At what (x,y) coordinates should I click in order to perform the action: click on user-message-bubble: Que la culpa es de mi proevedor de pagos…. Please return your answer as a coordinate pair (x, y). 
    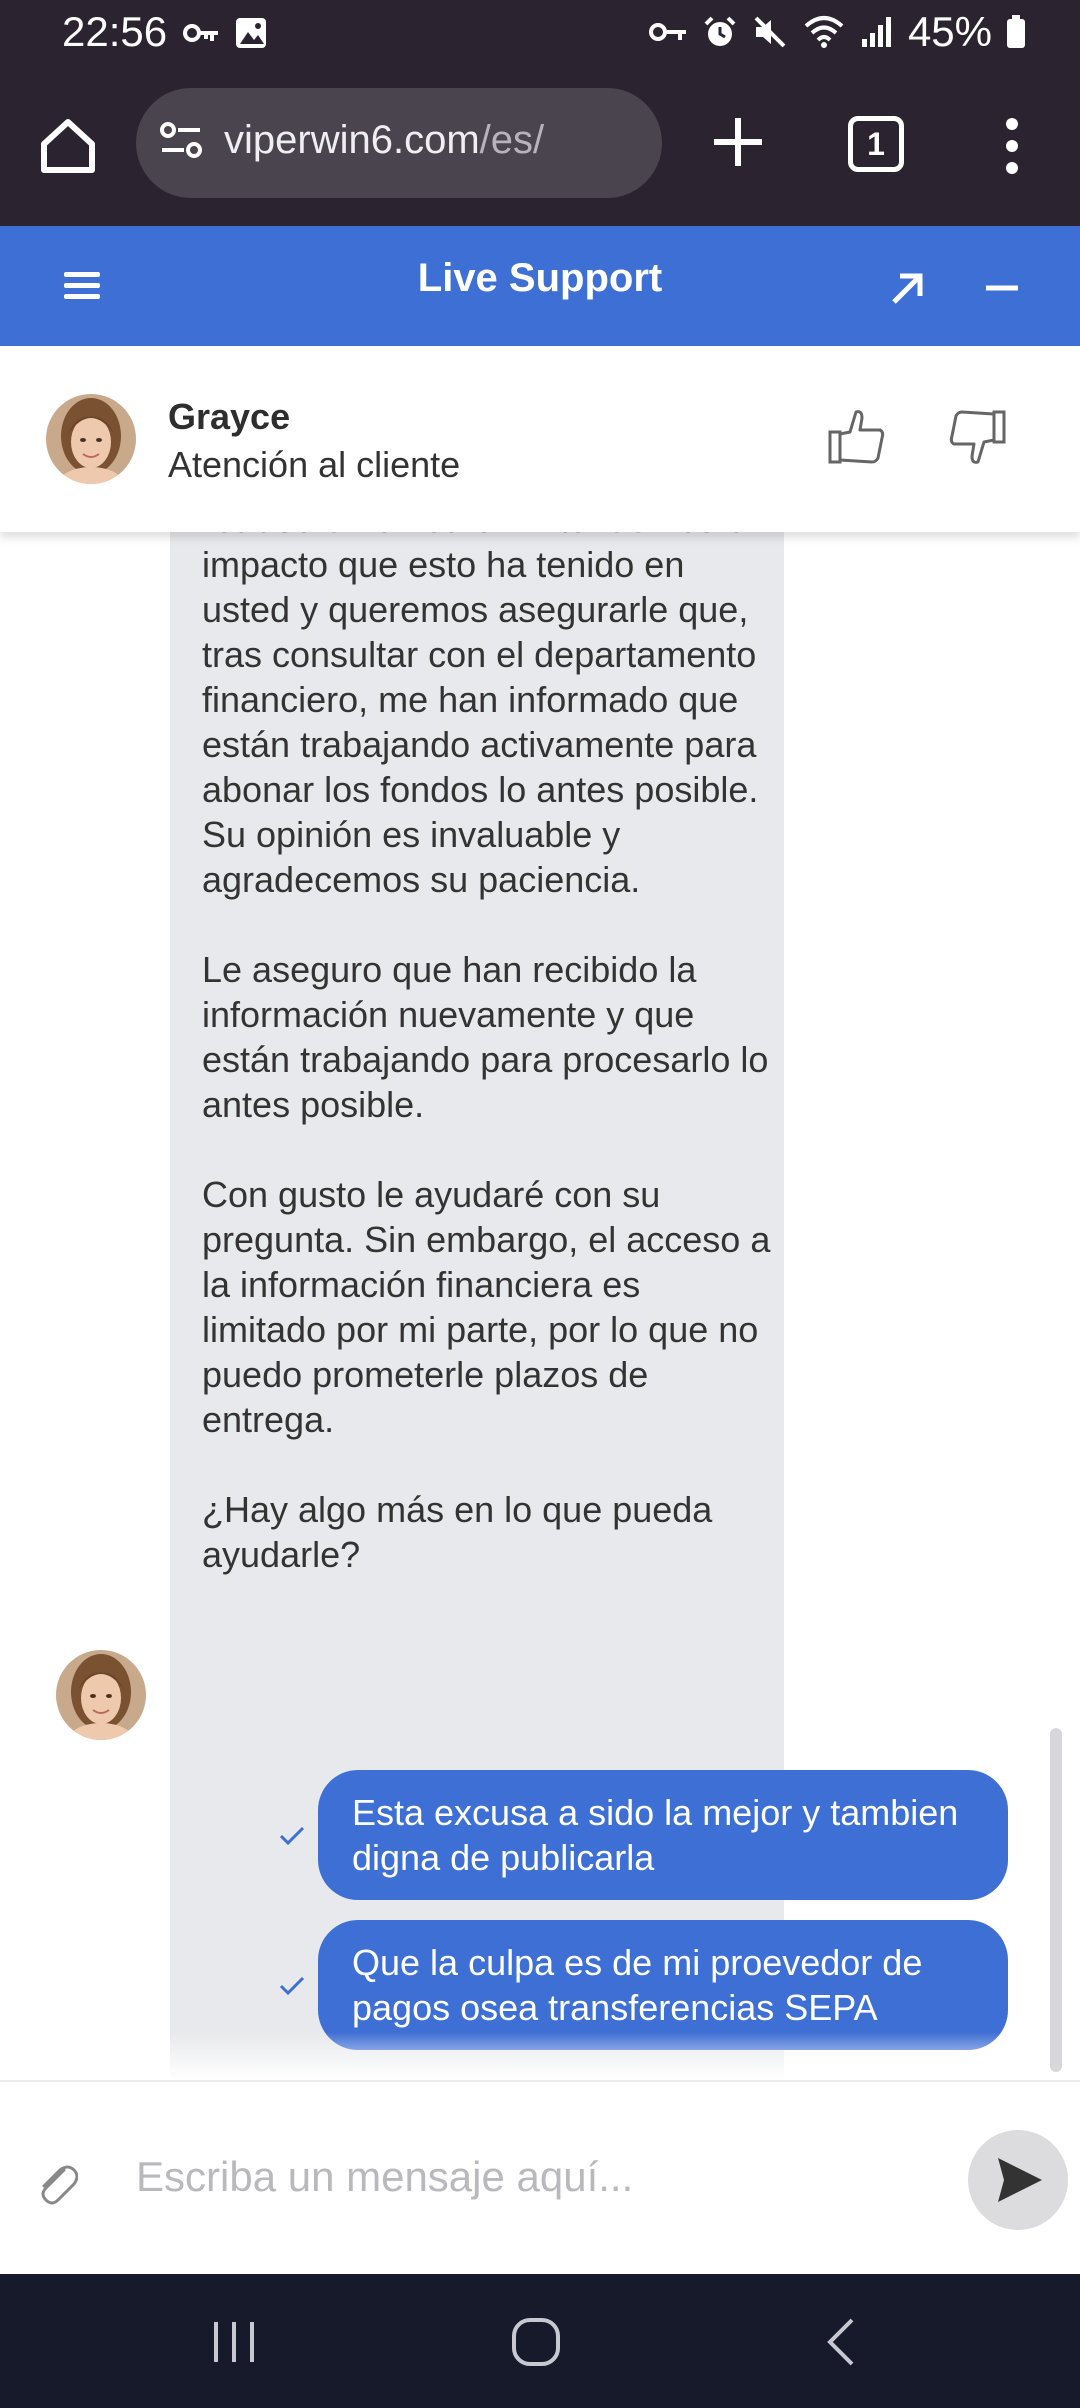
    Looking at the image, I should click on (663, 1985).